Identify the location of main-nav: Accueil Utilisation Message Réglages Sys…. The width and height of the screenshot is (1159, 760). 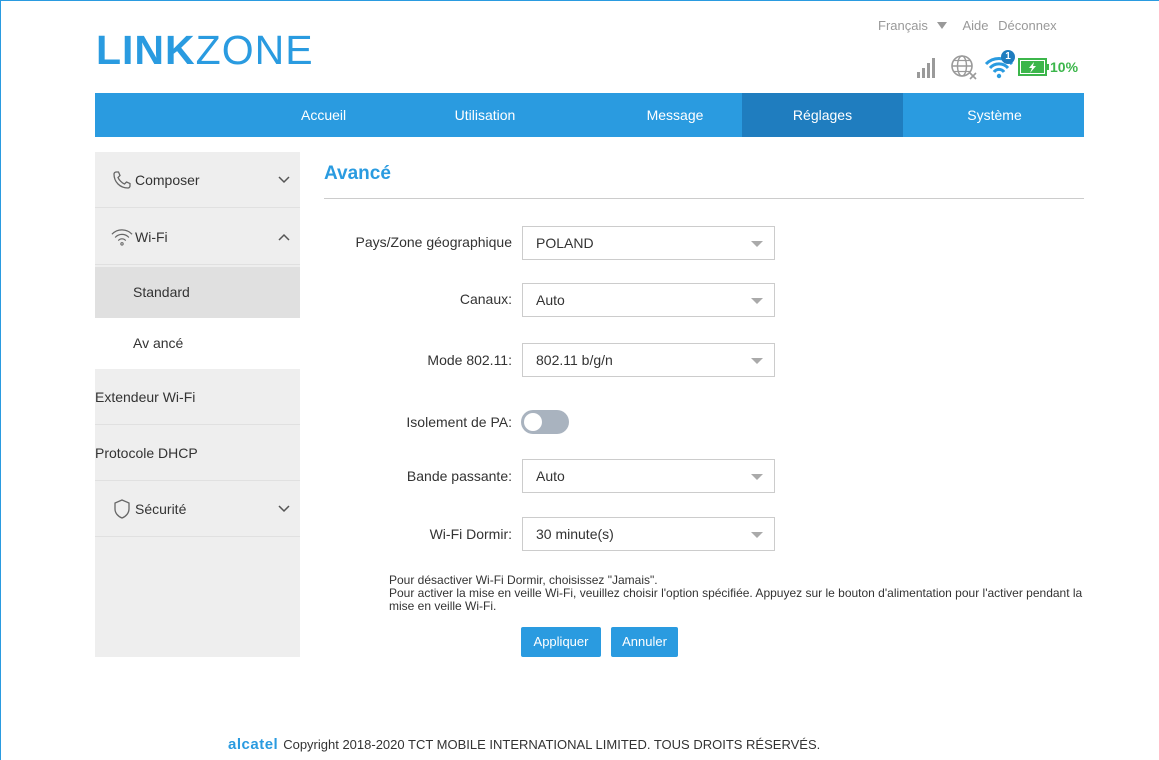
(589, 115).